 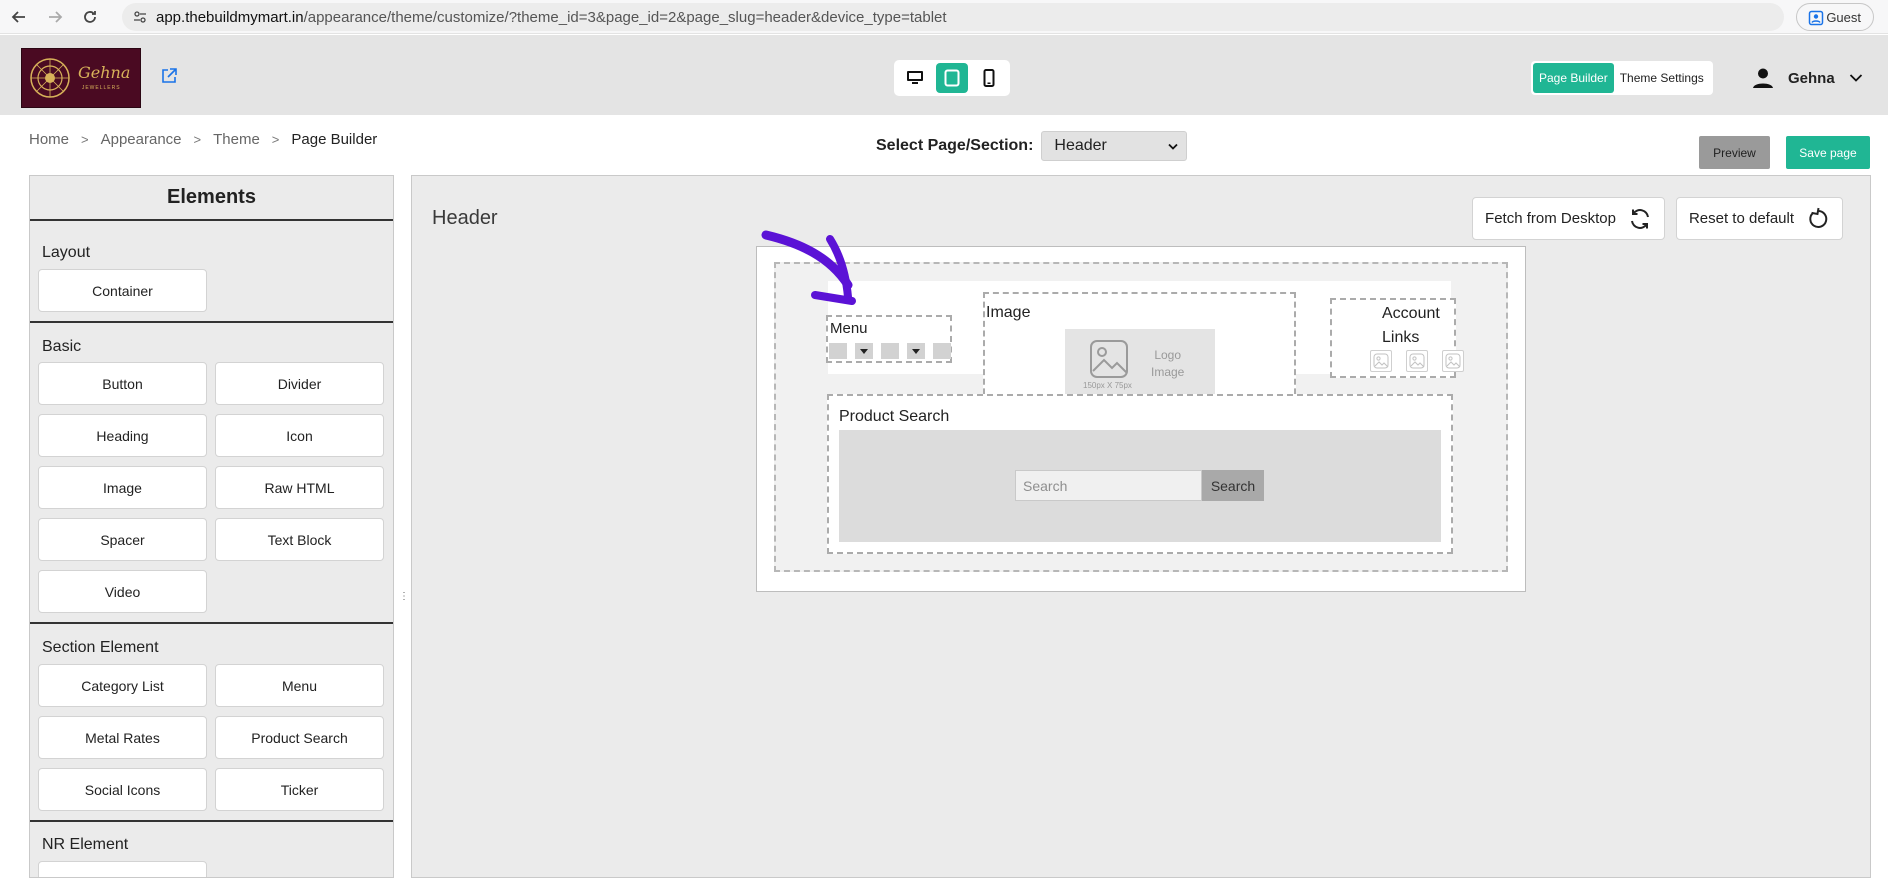 What do you see at coordinates (1168, 372) in the screenshot?
I see `logo-placeholder-line2: Image` at bounding box center [1168, 372].